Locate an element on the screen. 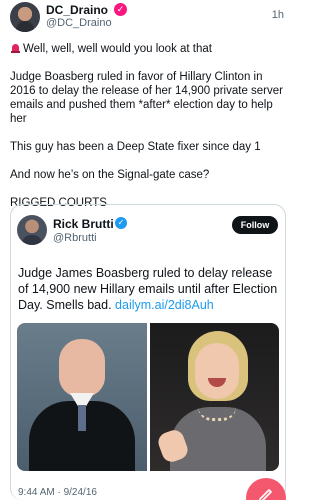  author-name: DC_Draino is located at coordinates (77, 10).